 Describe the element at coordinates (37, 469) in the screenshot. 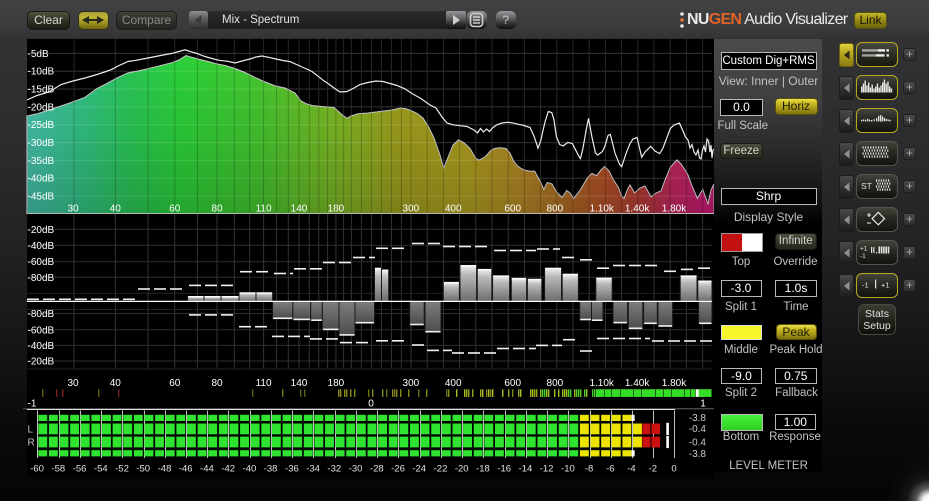

I see `svg-text: -60` at that location.